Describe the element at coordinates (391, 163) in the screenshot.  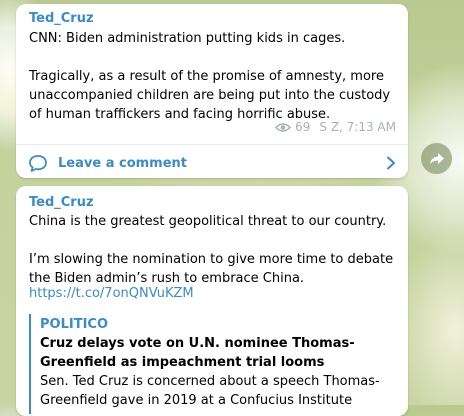
I see `chevron-right-icon` at that location.